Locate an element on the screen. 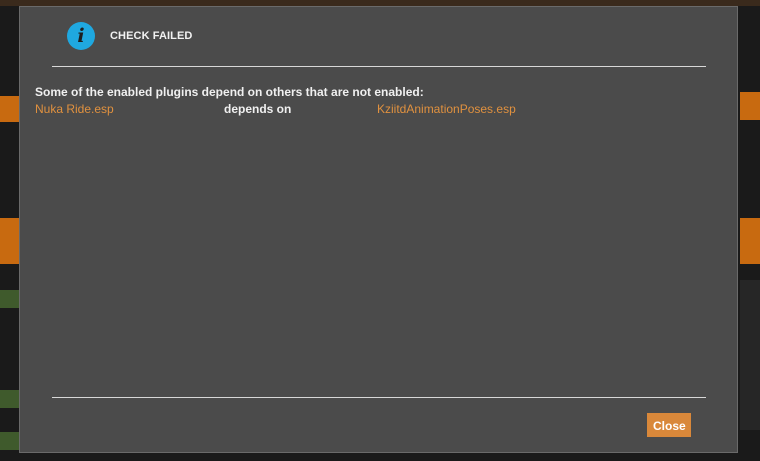 Image resolution: width=760 pixels, height=461 pixels. dependent-plugin-name: Nuka Ride.esp is located at coordinates (74, 109).